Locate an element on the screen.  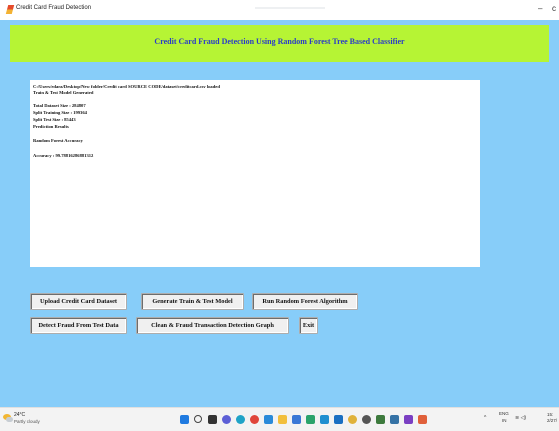
clock-date: 2/27/ is located at coordinates (552, 420).